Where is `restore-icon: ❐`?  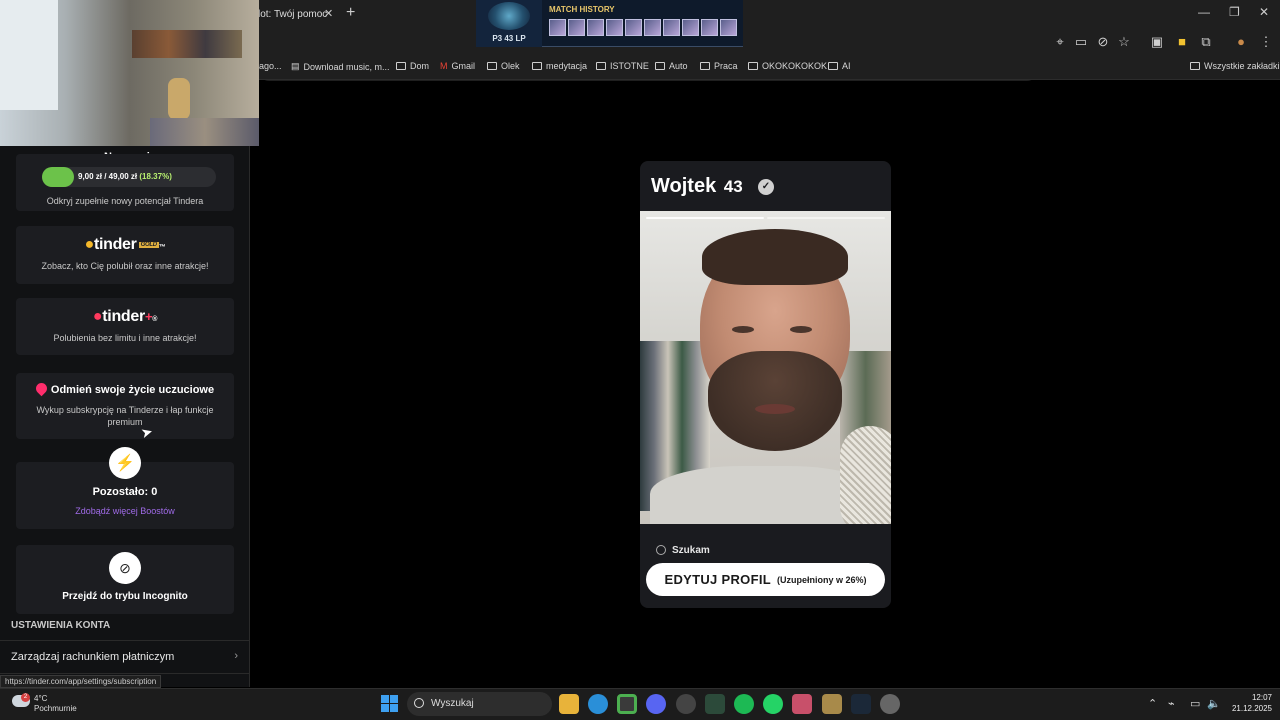
restore-icon: ❐ is located at coordinates (1234, 12).